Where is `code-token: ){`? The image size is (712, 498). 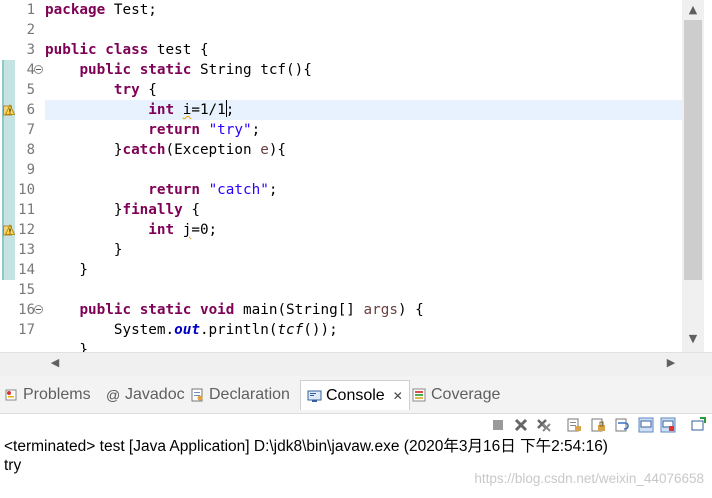
code-token: ){ is located at coordinates (277, 150).